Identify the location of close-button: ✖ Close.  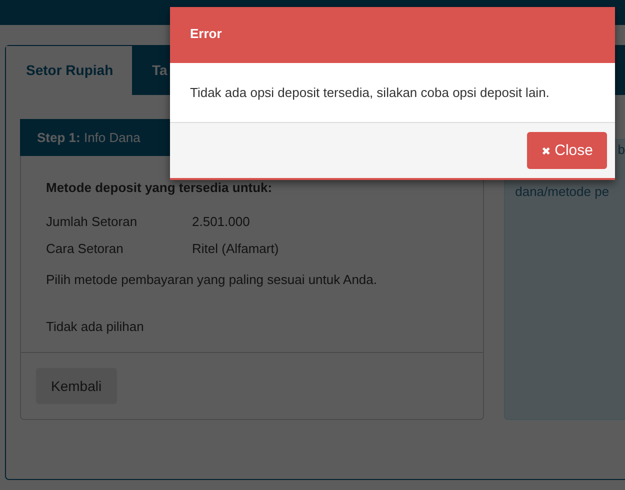
(567, 150).